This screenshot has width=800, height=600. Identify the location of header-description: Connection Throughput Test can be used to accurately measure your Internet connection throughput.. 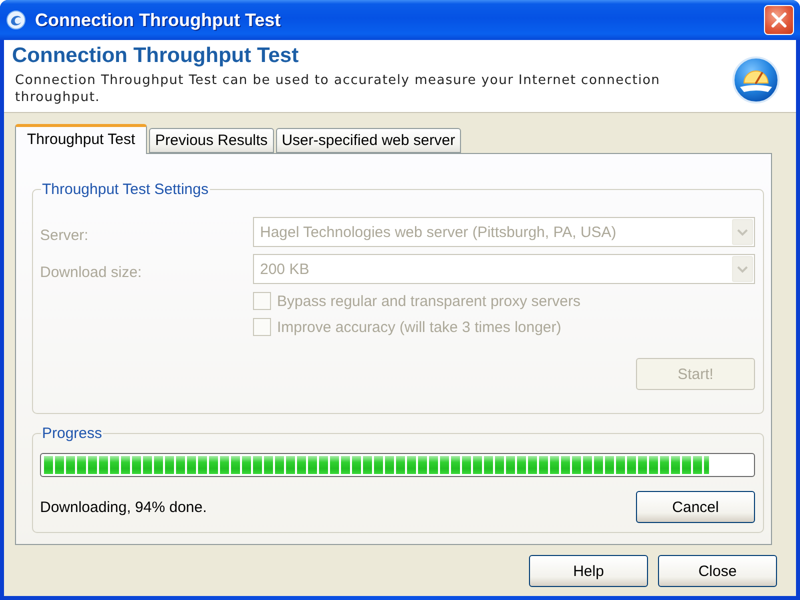
(338, 89).